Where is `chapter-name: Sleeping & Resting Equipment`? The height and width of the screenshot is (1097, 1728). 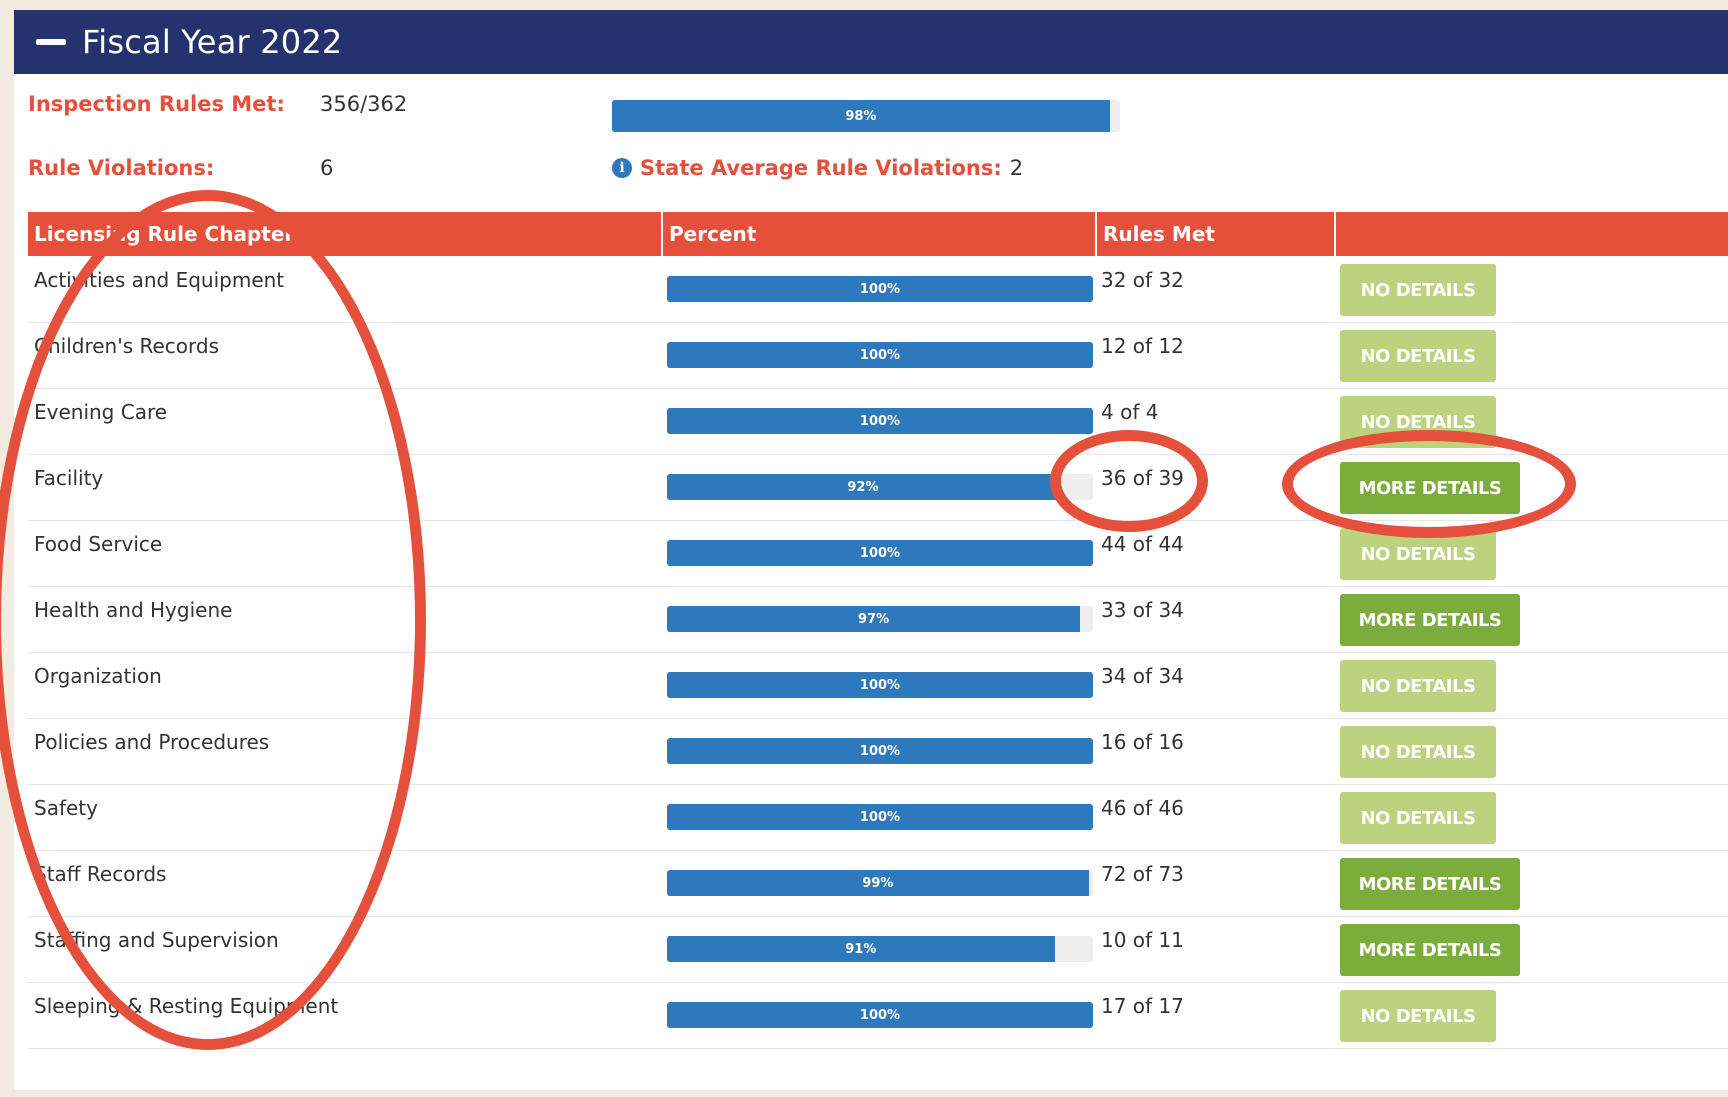 chapter-name: Sleeping & Resting Equipment is located at coordinates (186, 1006).